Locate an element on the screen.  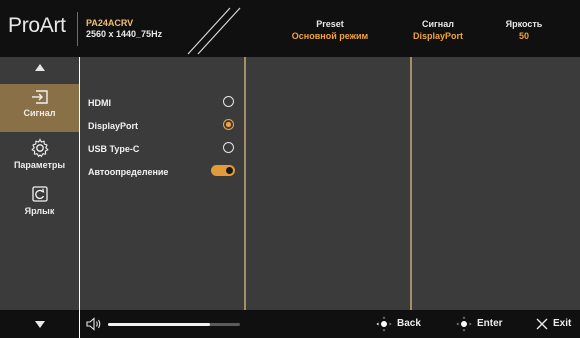
scroll-up-button is located at coordinates (39, 67).